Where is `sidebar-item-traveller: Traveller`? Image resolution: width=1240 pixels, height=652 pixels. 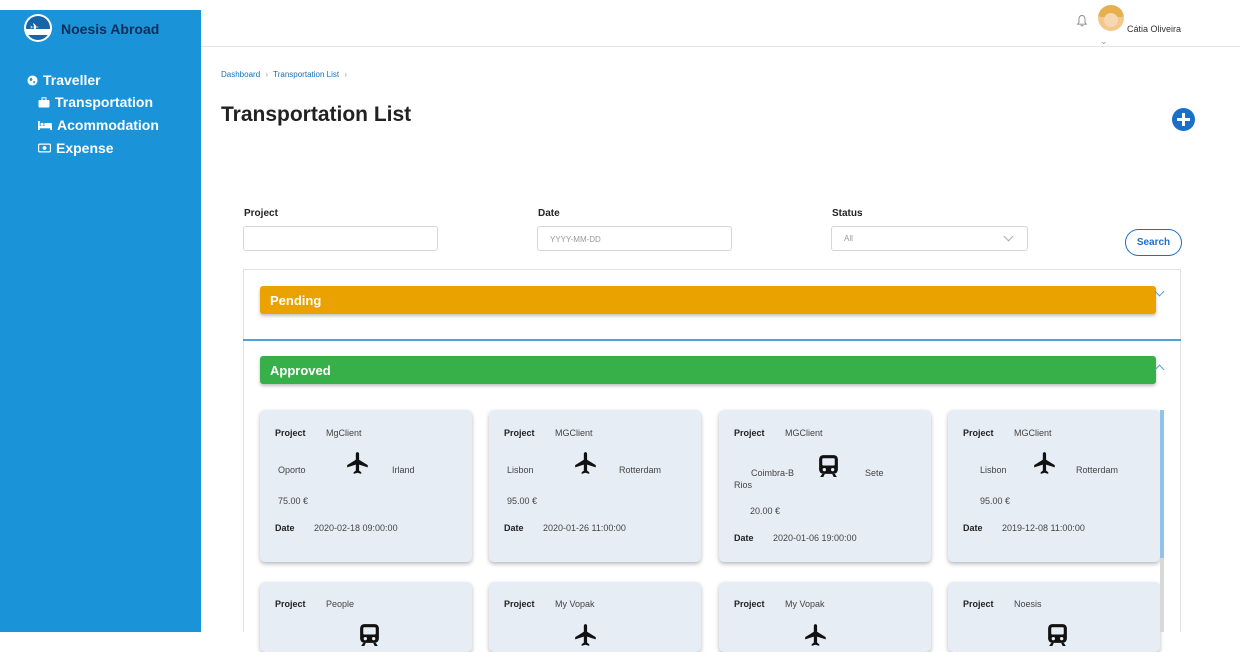 sidebar-item-traveller: Traveller is located at coordinates (64, 80).